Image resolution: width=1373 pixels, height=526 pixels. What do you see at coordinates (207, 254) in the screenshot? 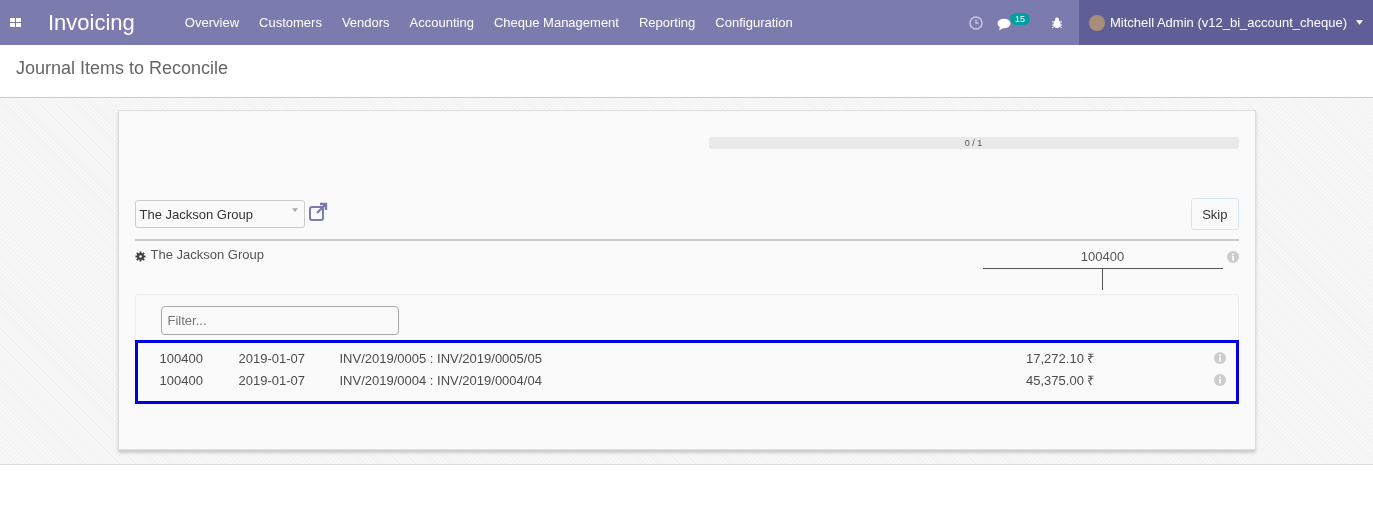
I see `partner-name: The Jackson Group` at bounding box center [207, 254].